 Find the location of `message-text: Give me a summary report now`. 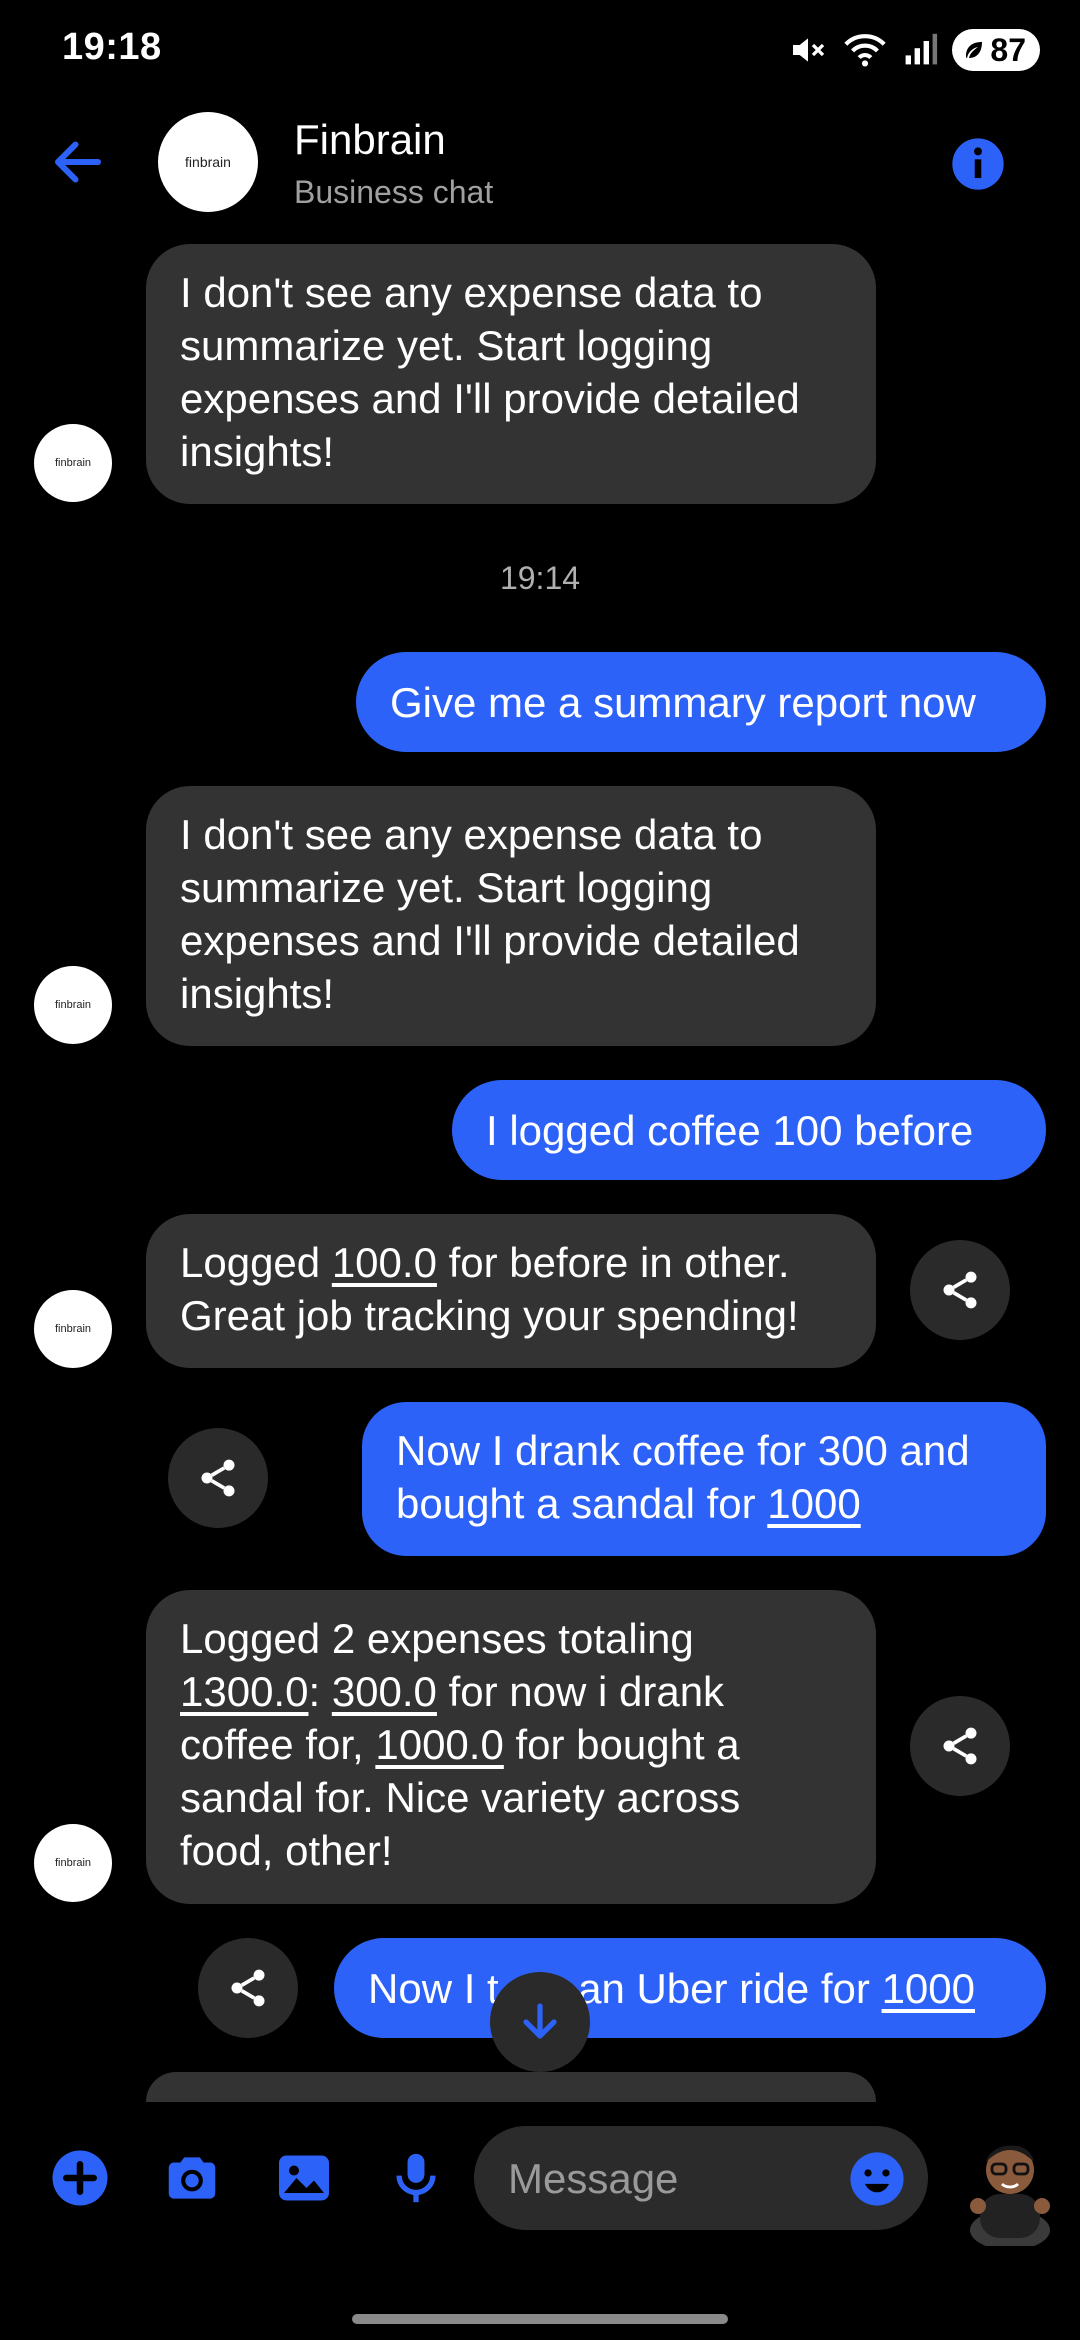

message-text: Give me a summary report now is located at coordinates (683, 702).